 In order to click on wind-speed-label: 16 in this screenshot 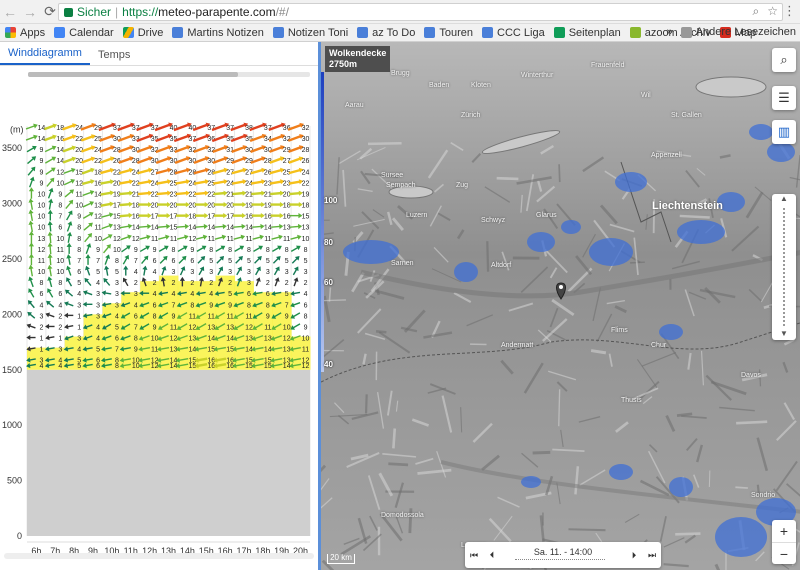, I will do `click(268, 217)`.